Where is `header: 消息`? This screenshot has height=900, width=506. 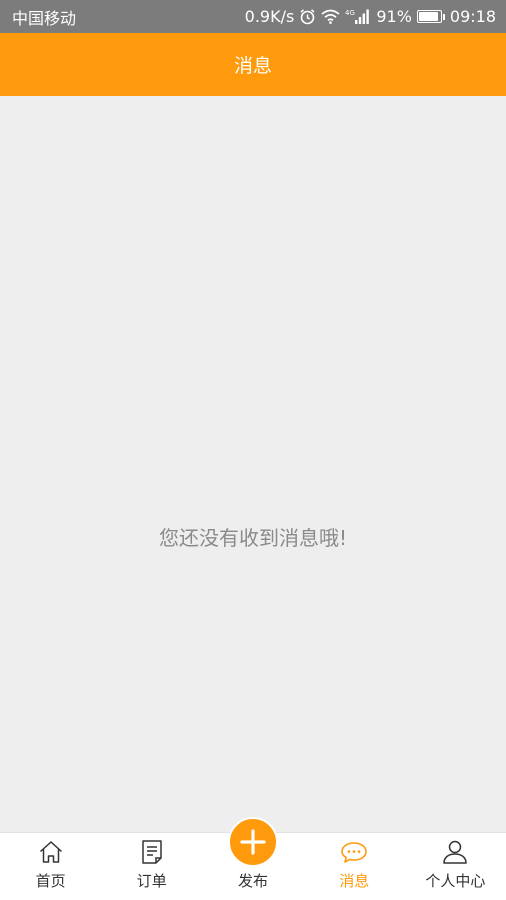 header: 消息 is located at coordinates (253, 64).